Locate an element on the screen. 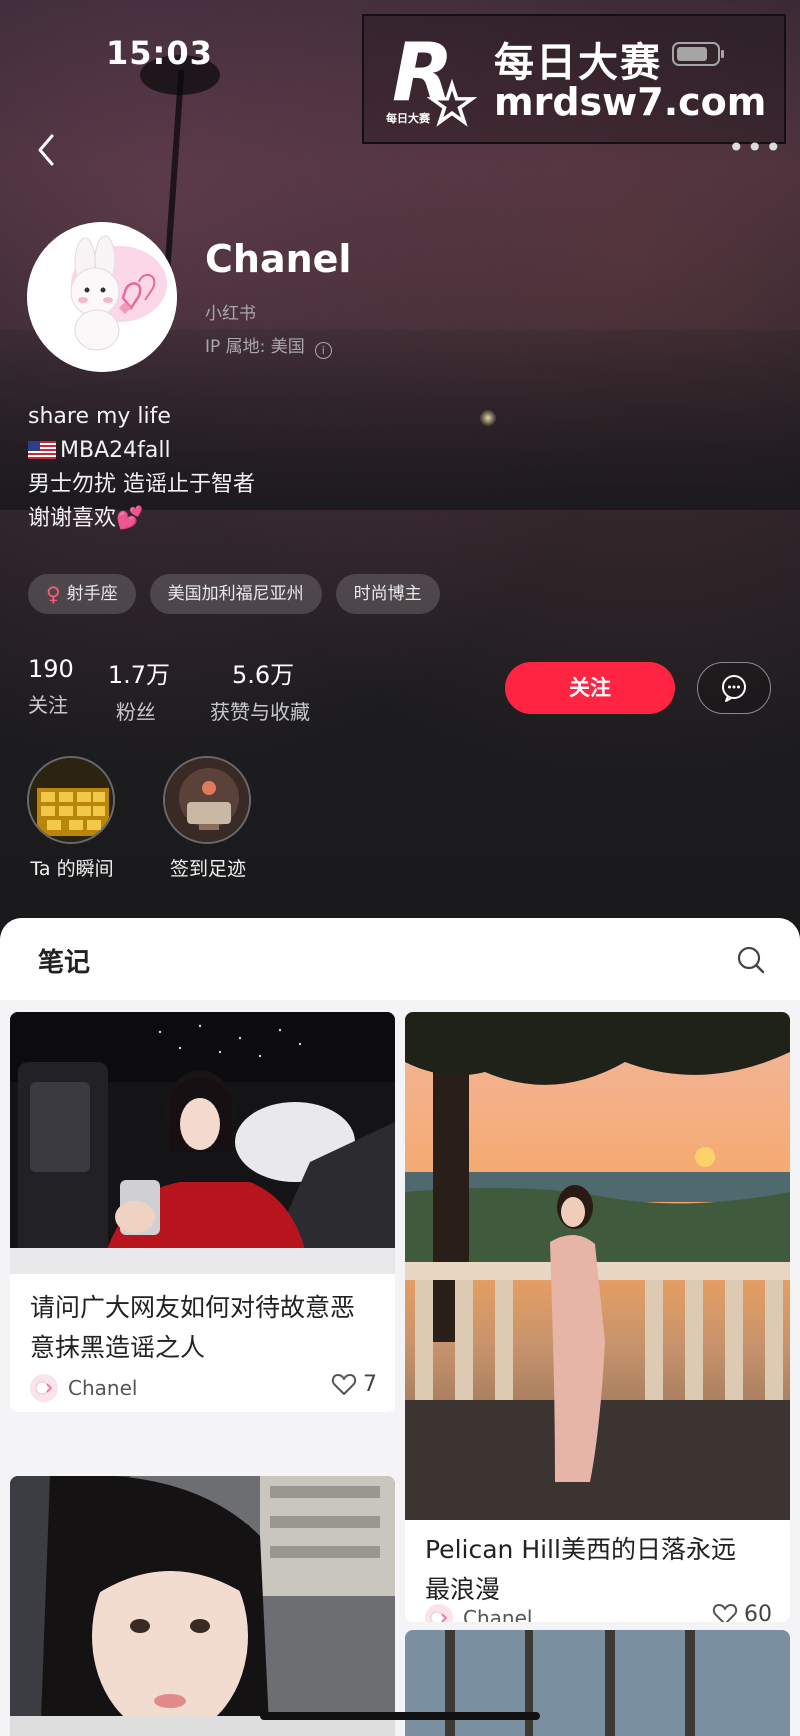  search-icon is located at coordinates (751, 960).